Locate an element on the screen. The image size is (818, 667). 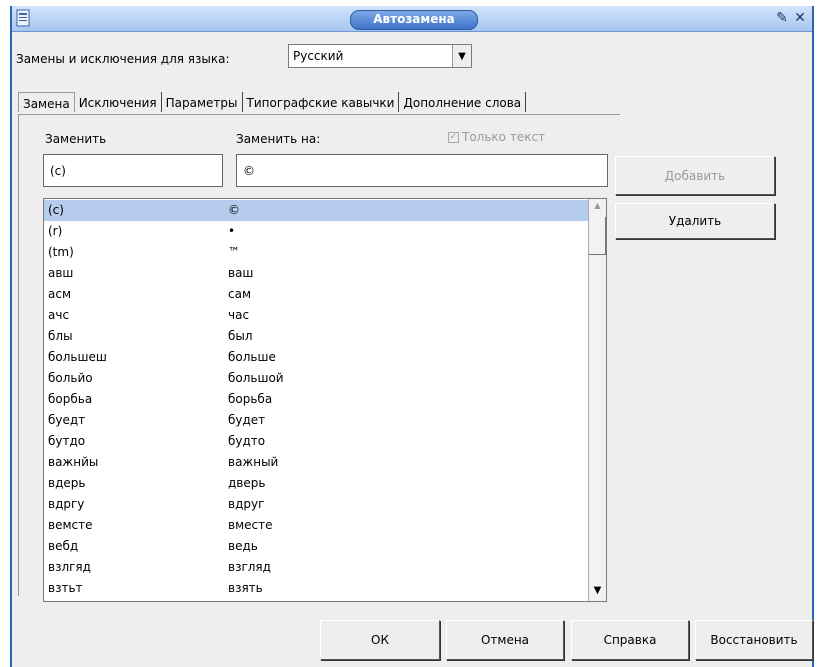
list-item: (r) • is located at coordinates (316, 231).